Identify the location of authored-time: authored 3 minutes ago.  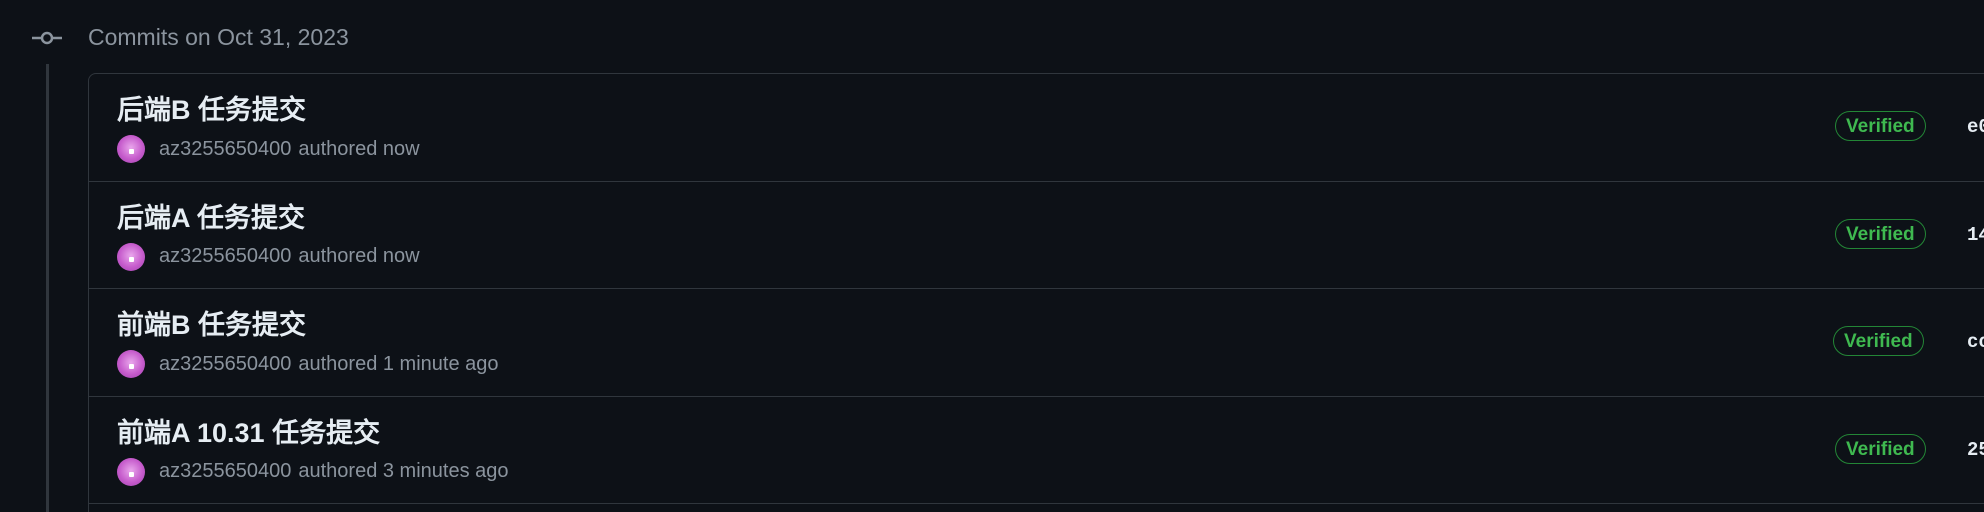
(403, 471).